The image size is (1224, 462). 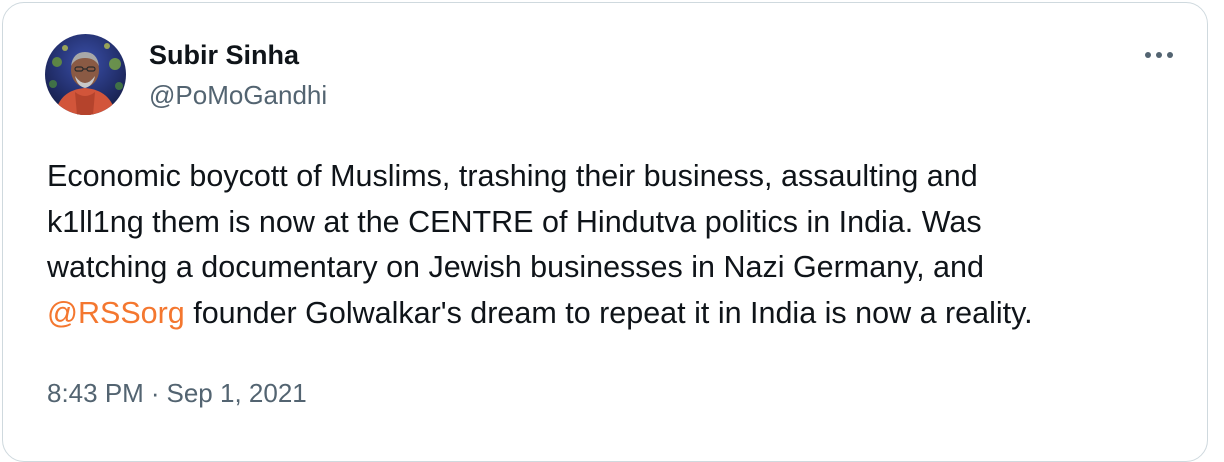 I want to click on tweet-date: Sep 1, 2021, so click(x=236, y=393).